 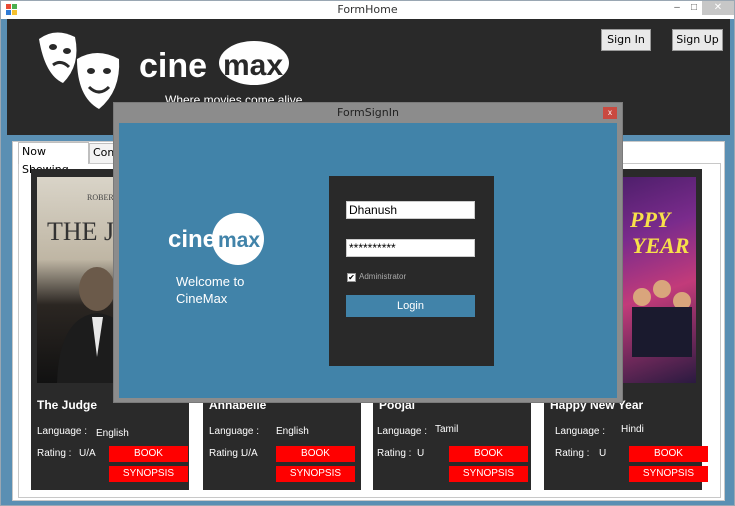 What do you see at coordinates (253, 65) in the screenshot?
I see `logo-max-text: max` at bounding box center [253, 65].